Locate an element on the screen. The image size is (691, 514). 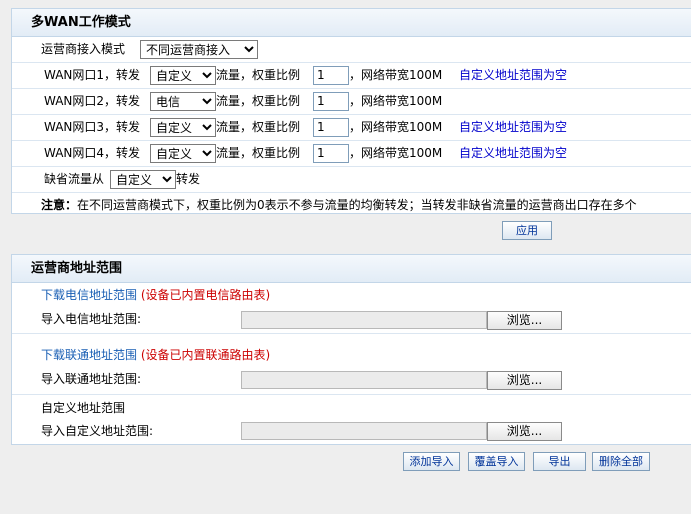
wan3-custom-range-link: 自定义地址范围为空 is located at coordinates (513, 127).